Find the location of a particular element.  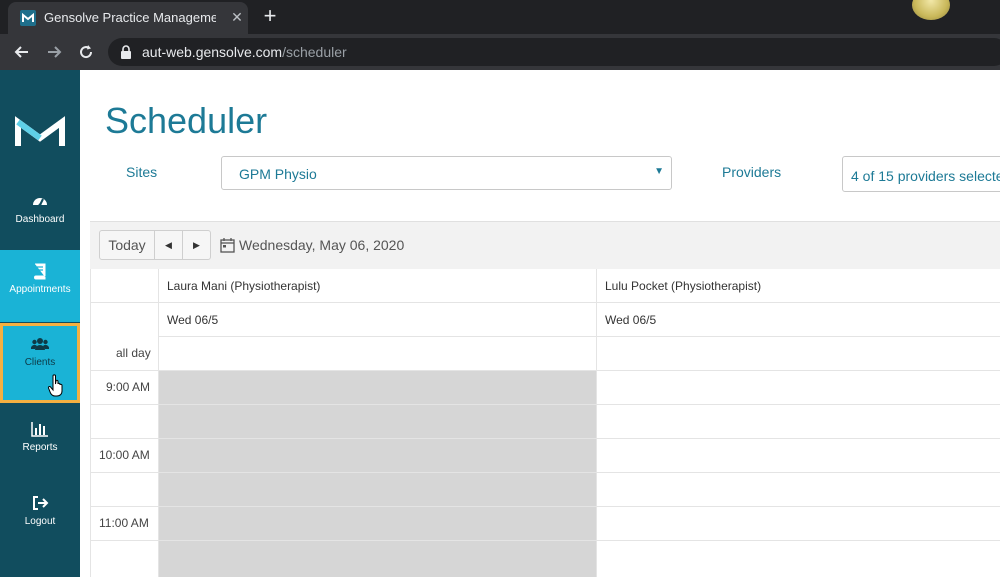

sidebar-item-label: Appointments is located at coordinates (40, 289).